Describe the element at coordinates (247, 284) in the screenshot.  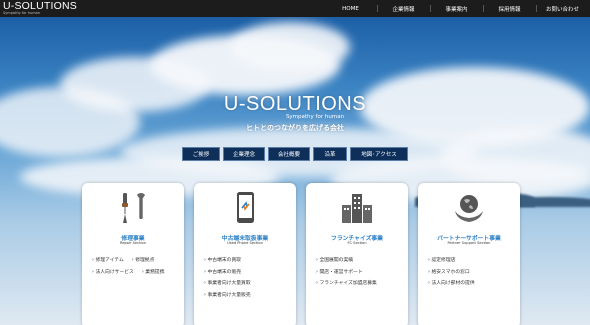
I see `link-bulk-buy: 事業者向け大量買取` at that location.